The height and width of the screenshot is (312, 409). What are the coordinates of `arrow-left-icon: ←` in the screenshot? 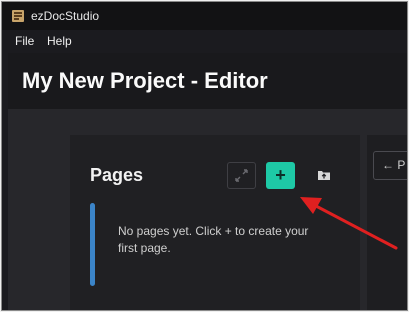 It's located at (388, 165).